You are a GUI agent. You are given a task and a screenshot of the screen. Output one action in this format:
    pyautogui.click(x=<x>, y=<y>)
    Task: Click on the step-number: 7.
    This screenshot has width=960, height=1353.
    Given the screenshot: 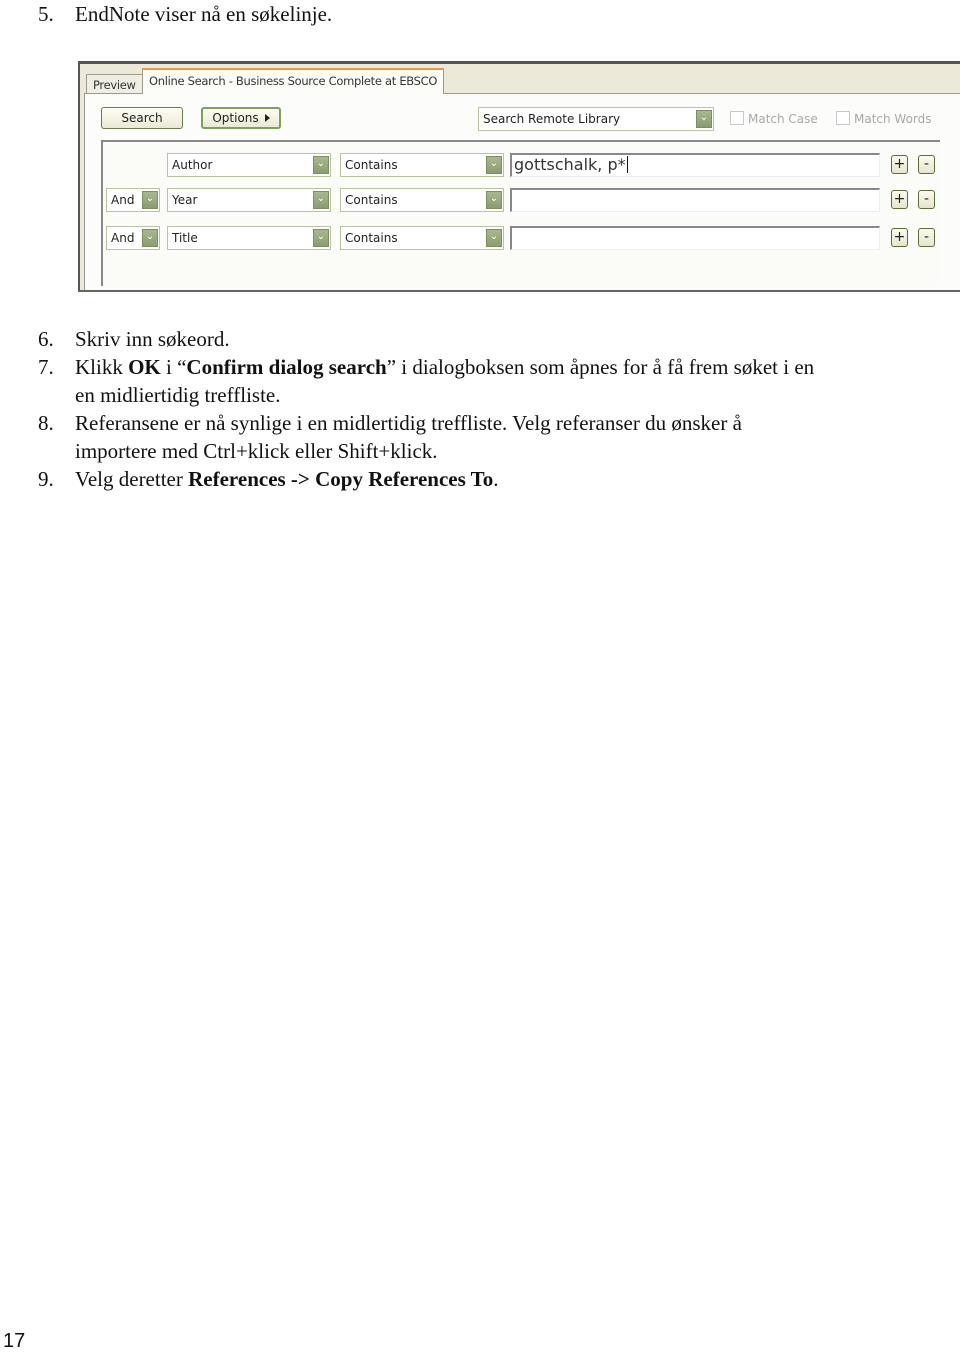 What is the action you would take?
    pyautogui.click(x=46, y=367)
    